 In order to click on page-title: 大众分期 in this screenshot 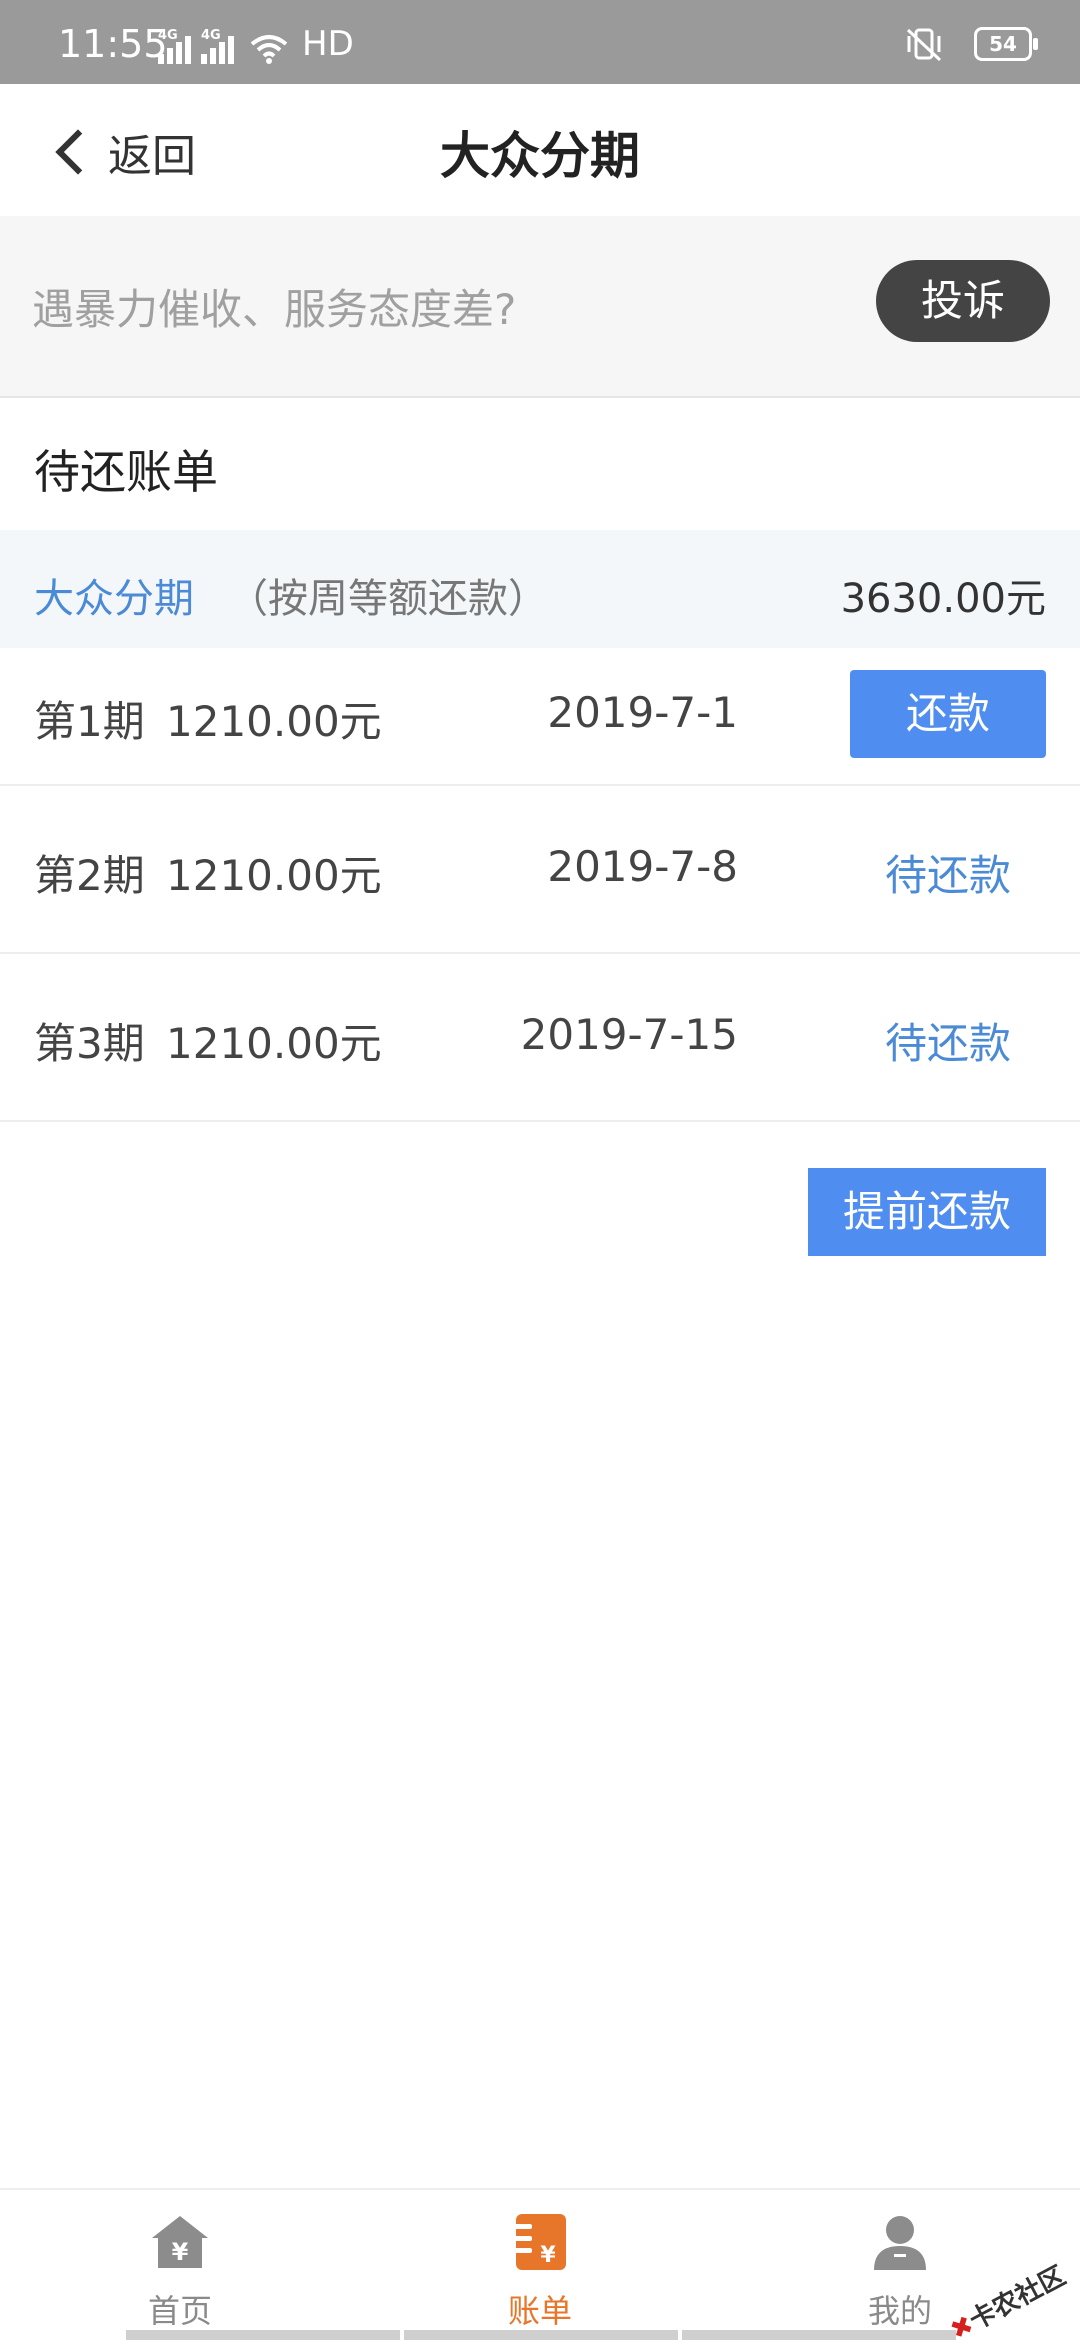, I will do `click(540, 156)`.